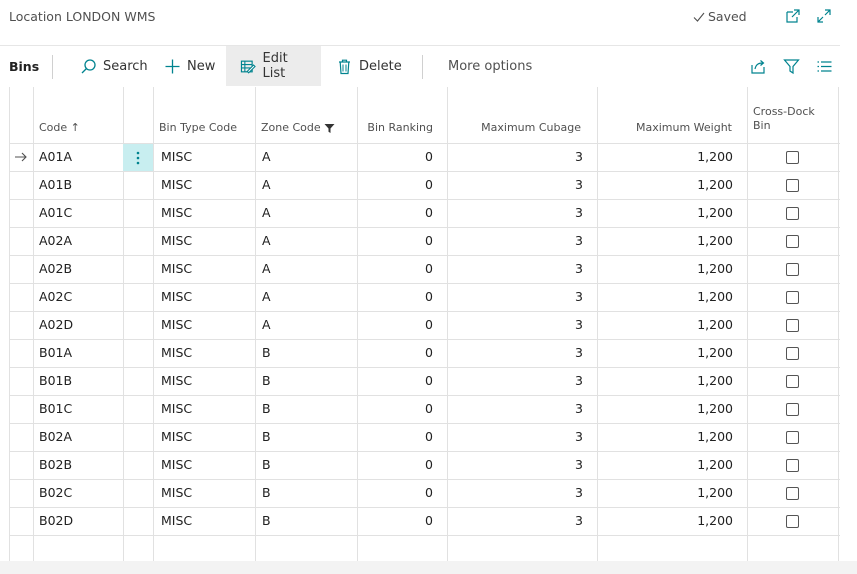 Image resolution: width=857 pixels, height=574 pixels. Describe the element at coordinates (79, 213) in the screenshot. I see `cell-code: A01C` at that location.